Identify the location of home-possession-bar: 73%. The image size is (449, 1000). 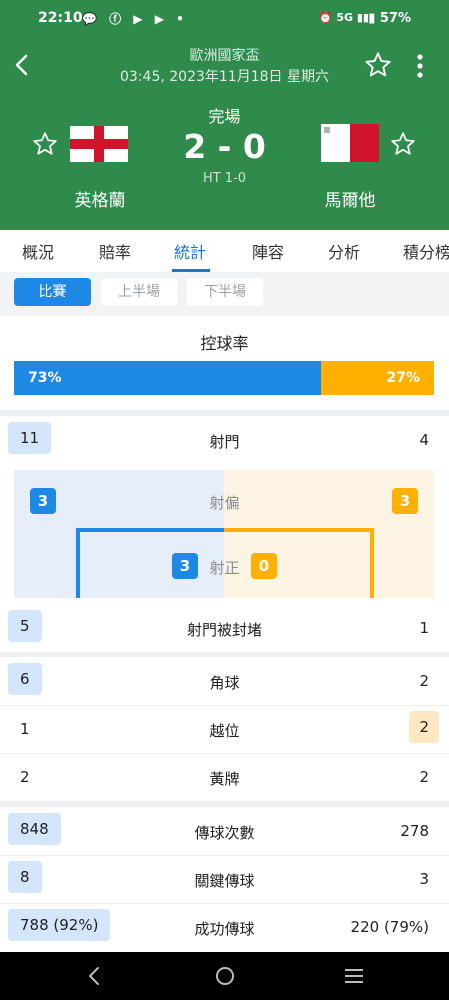
(167, 378).